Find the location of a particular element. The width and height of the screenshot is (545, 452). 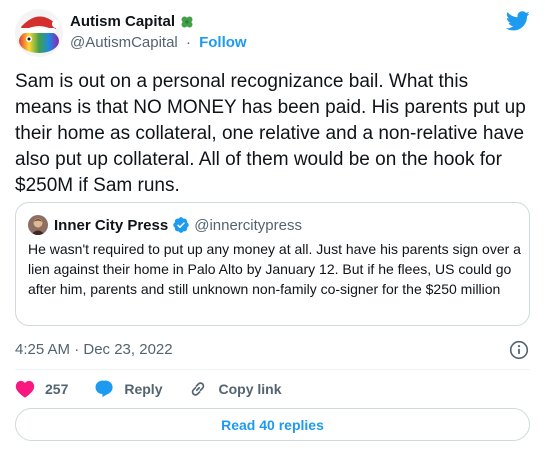

copy-link-button: Copy link is located at coordinates (235, 389).